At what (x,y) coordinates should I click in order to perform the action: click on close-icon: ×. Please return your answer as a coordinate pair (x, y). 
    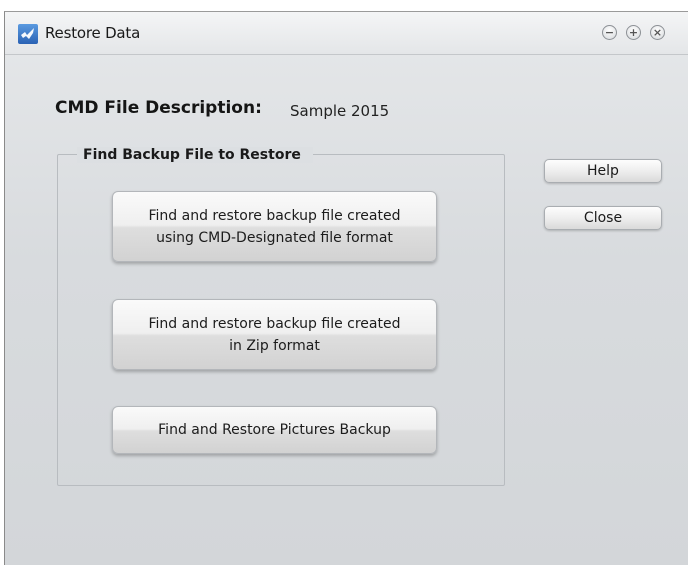
    Looking at the image, I should click on (657, 32).